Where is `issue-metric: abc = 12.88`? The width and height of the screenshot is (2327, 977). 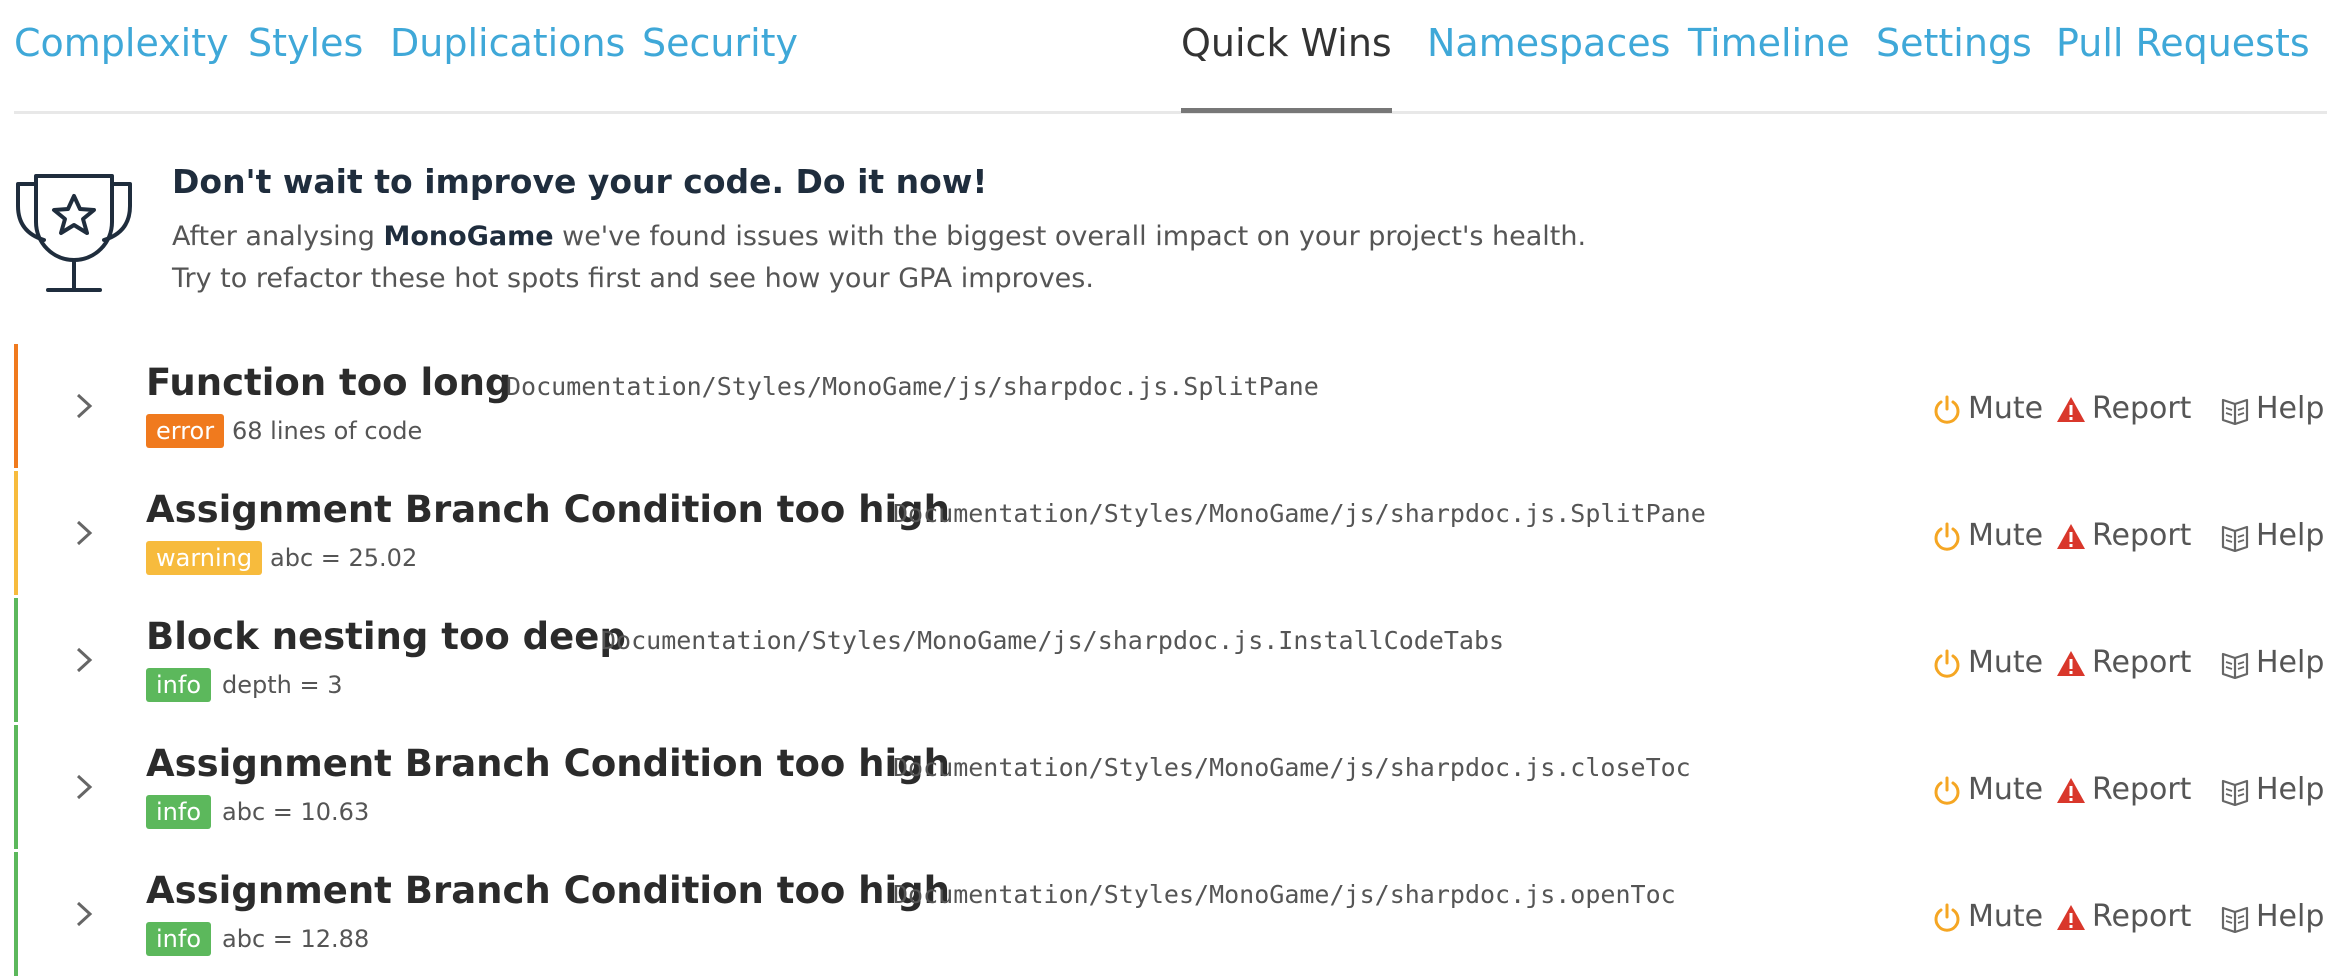
issue-metric: abc = 12.88 is located at coordinates (296, 939).